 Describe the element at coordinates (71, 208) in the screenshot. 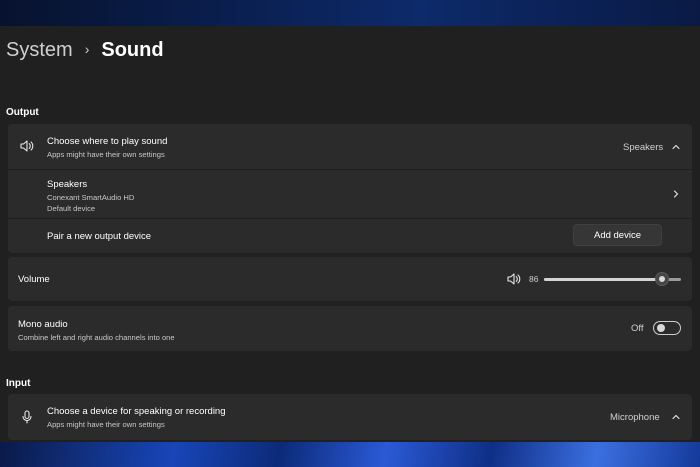

I see `device-status: Default device` at that location.